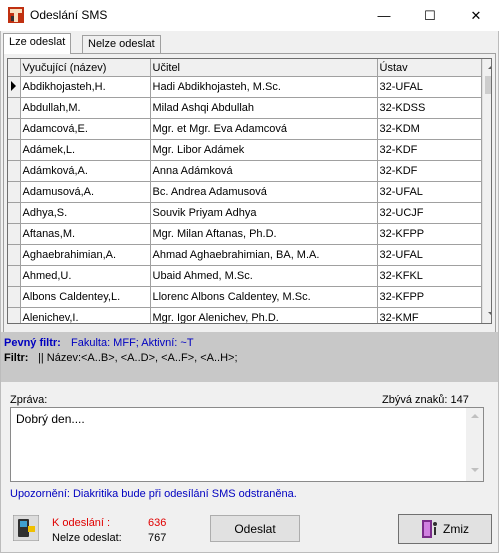 The height and width of the screenshot is (553, 499). What do you see at coordinates (37, 43) in the screenshot?
I see `tab-lze-odeslat: Lze odeslat` at bounding box center [37, 43].